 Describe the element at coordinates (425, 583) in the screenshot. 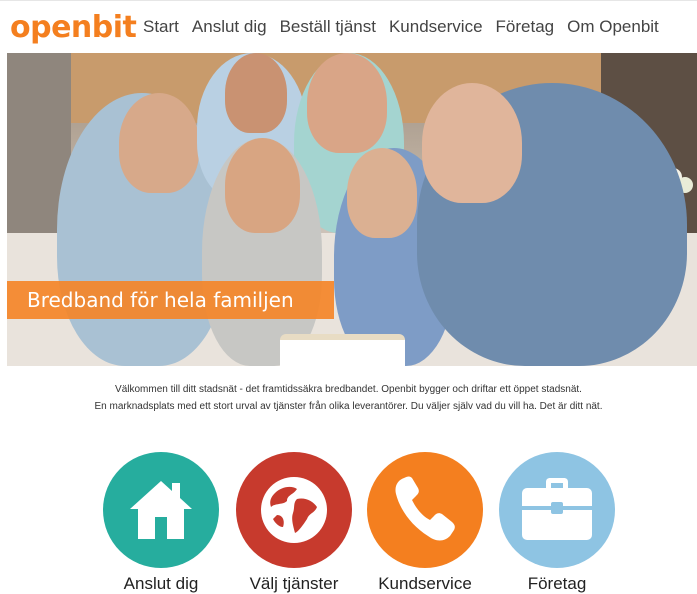

I see `tile-label-kundservice: Kundservice` at that location.